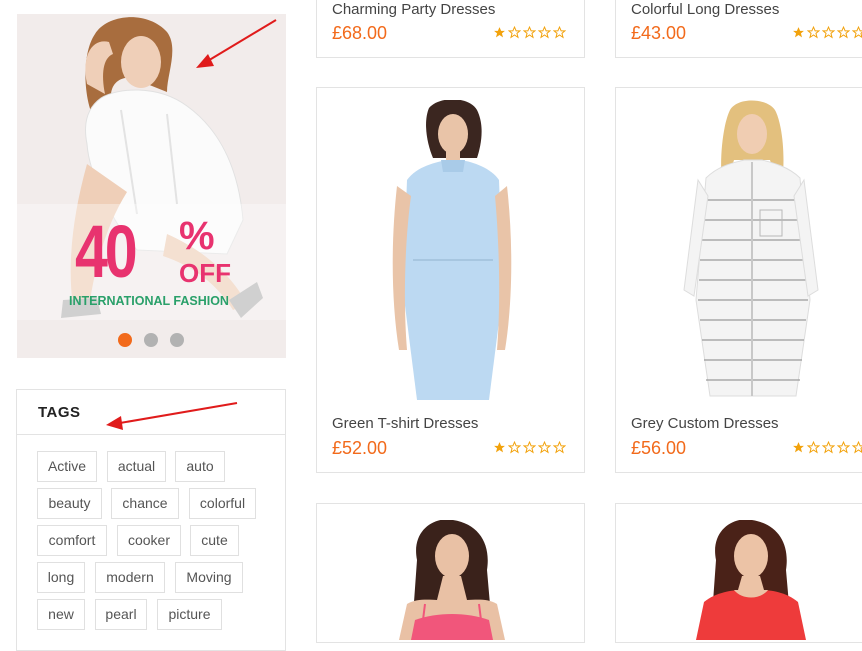 The image size is (862, 651). What do you see at coordinates (405, 423) in the screenshot?
I see `product-name: Green T-shirt Dresses` at bounding box center [405, 423].